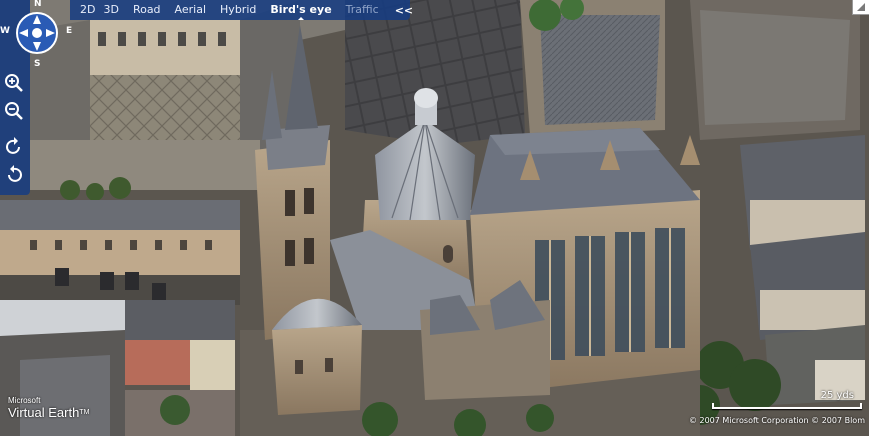  What do you see at coordinates (404, 10) in the screenshot?
I see `collapse-toolbar-button: <<` at bounding box center [404, 10].